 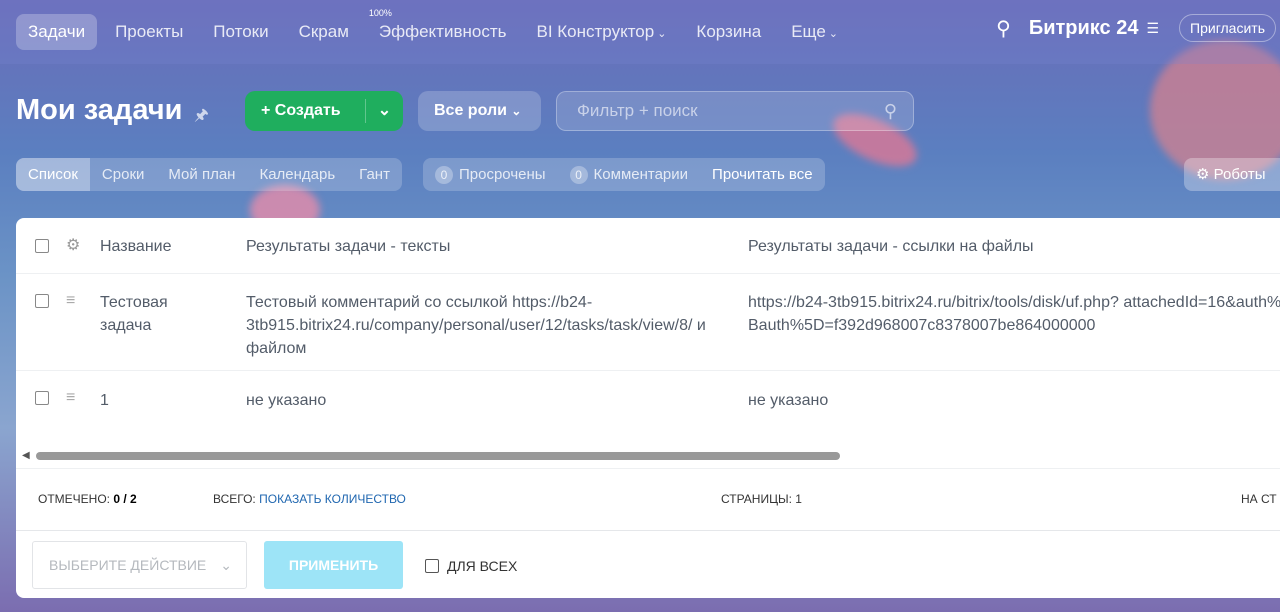 What do you see at coordinates (150, 314) in the screenshot?
I see `task-name-link: Тестовая задача` at bounding box center [150, 314].